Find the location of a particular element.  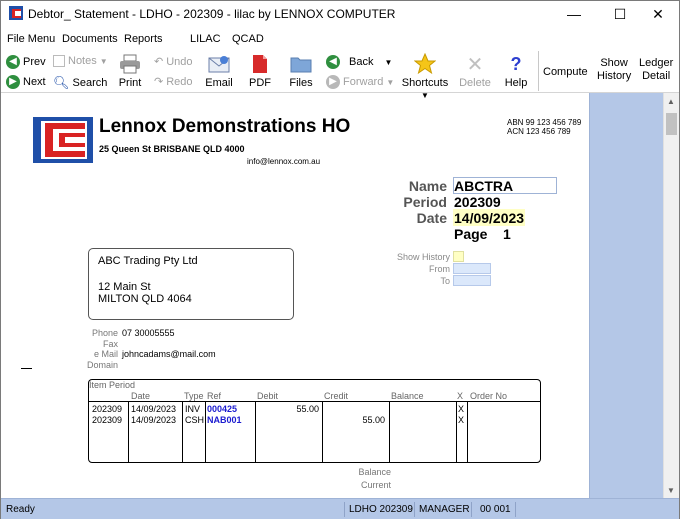

row-ref-link: 000425 is located at coordinates (222, 409).